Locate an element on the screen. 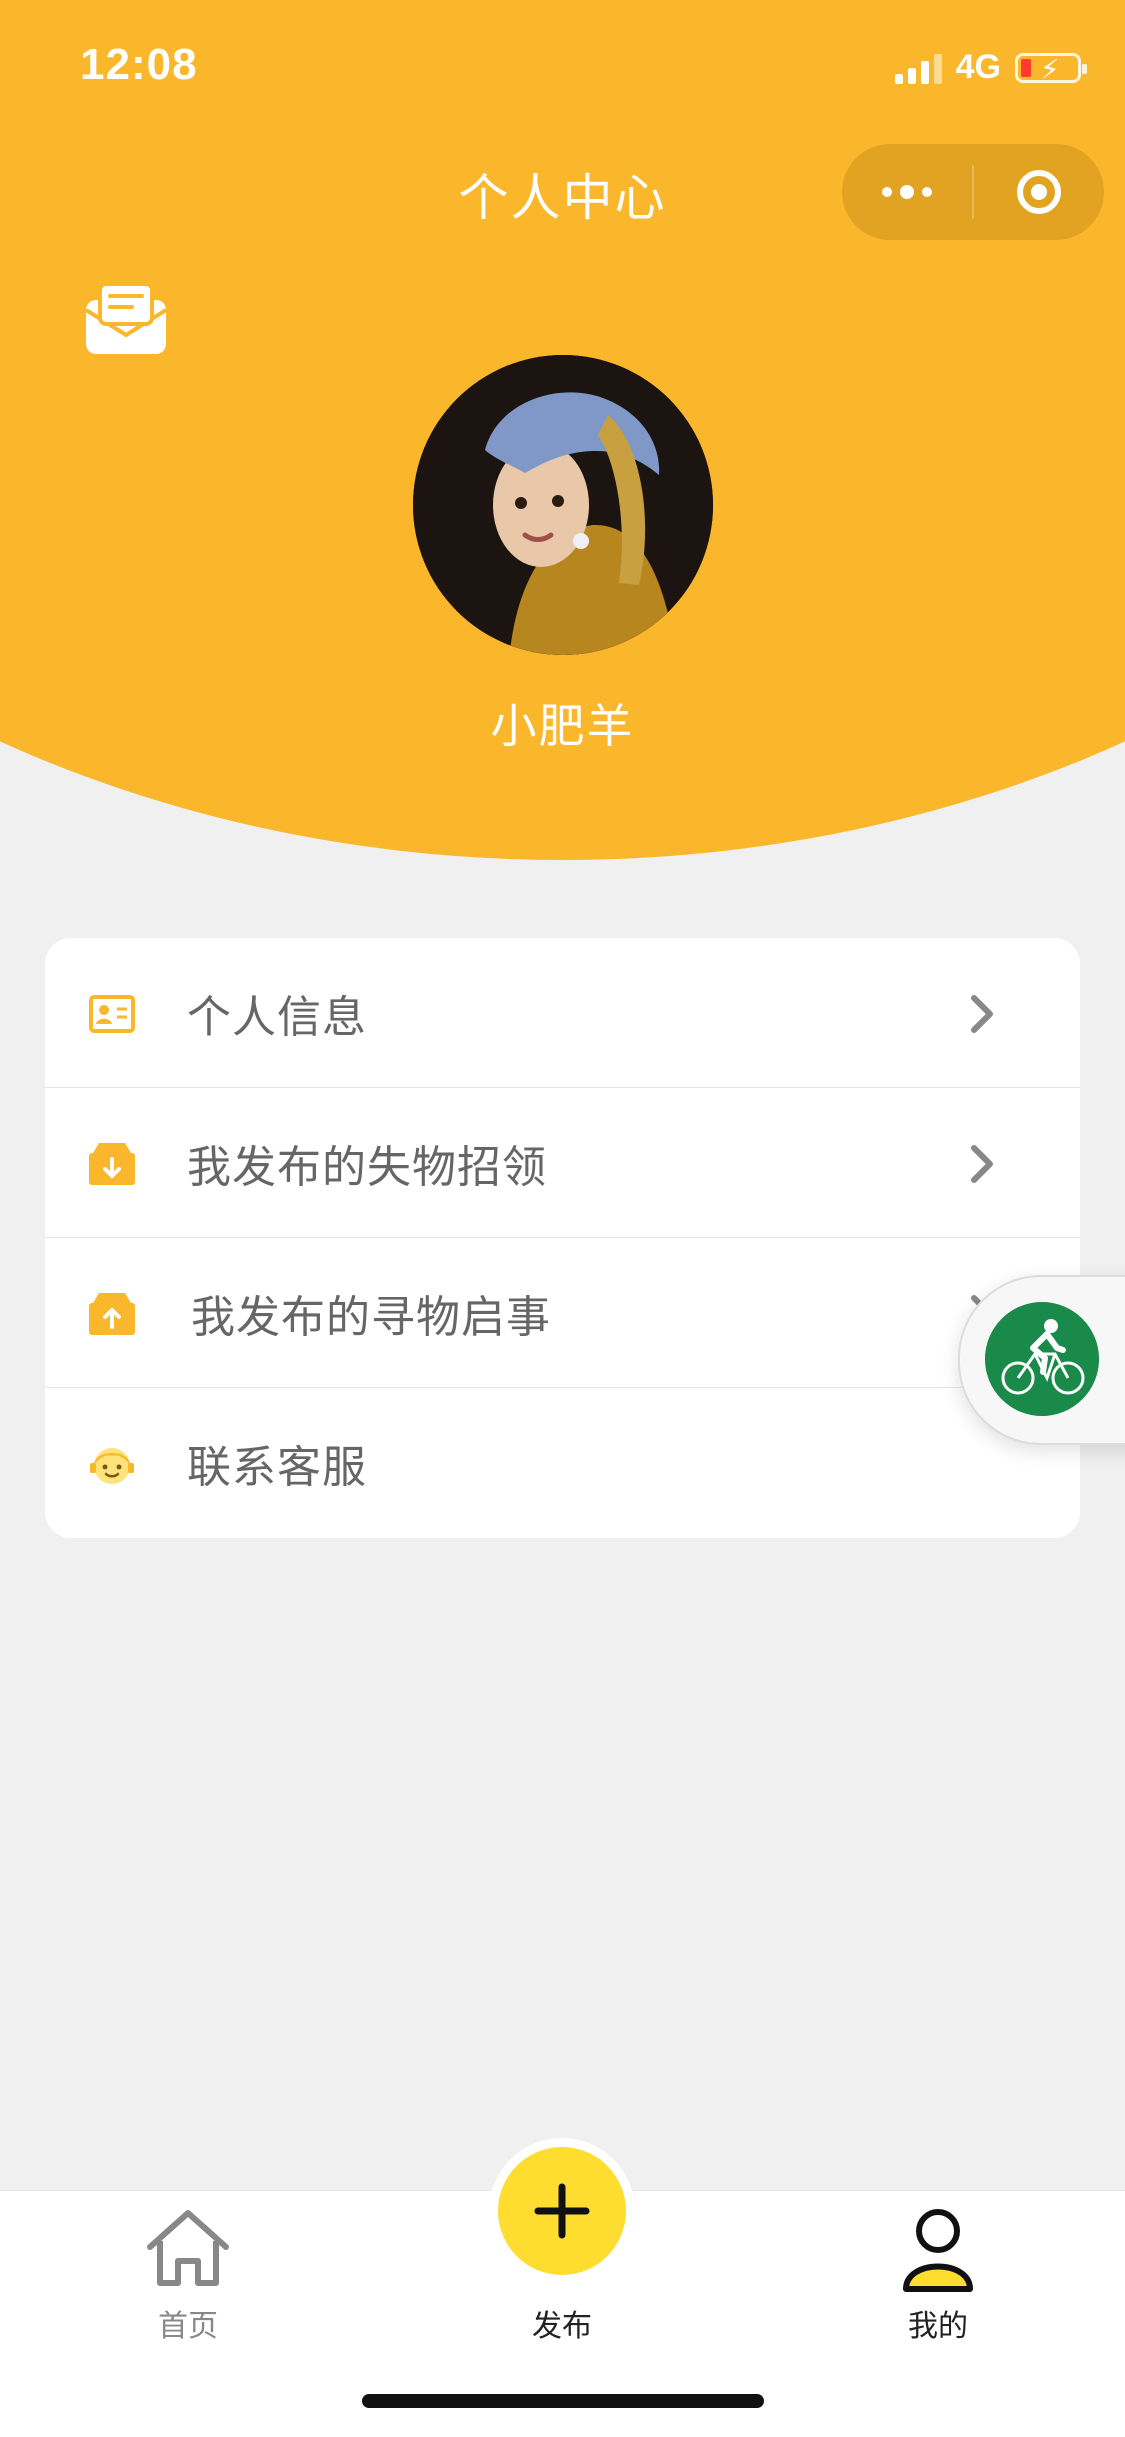 The width and height of the screenshot is (1125, 2437). more-menu-button is located at coordinates (907, 192).